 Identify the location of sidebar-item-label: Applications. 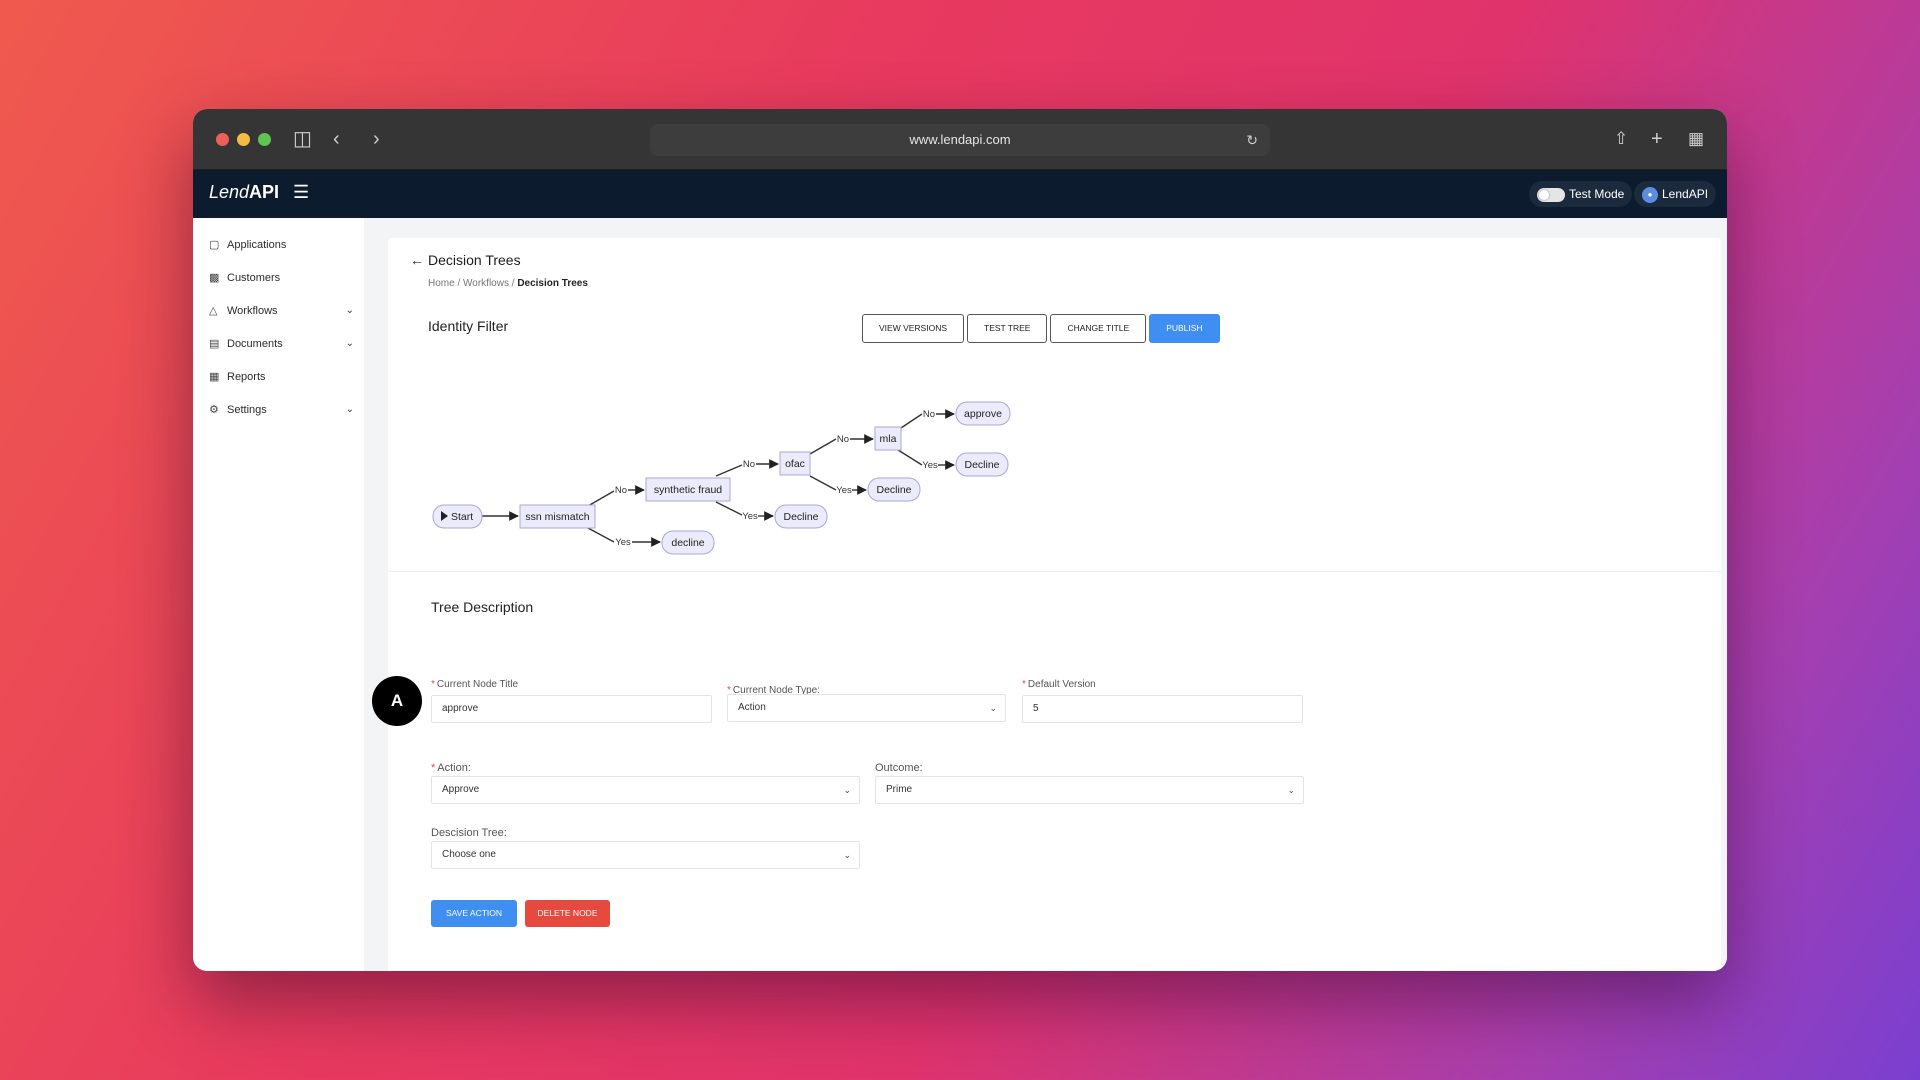
(257, 244).